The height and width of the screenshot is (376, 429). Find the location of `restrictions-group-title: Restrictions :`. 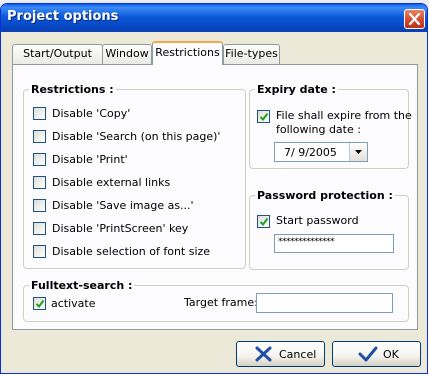

restrictions-group-title: Restrictions : is located at coordinates (72, 89).